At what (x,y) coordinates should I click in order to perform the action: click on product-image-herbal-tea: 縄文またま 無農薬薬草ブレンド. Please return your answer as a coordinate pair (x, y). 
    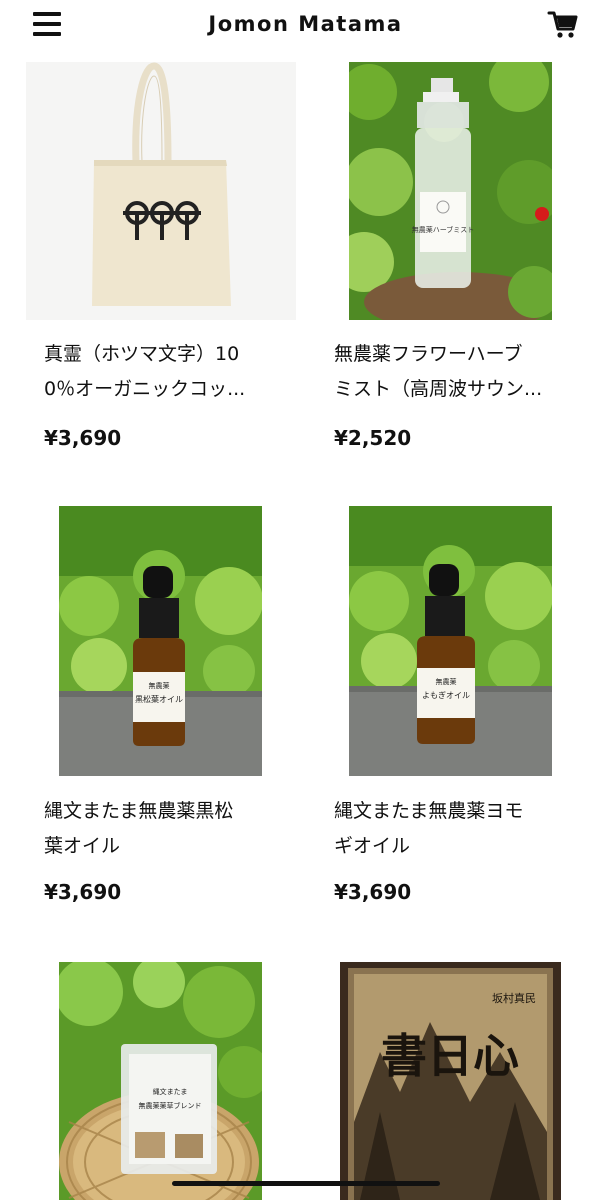
    Looking at the image, I should click on (160, 1081).